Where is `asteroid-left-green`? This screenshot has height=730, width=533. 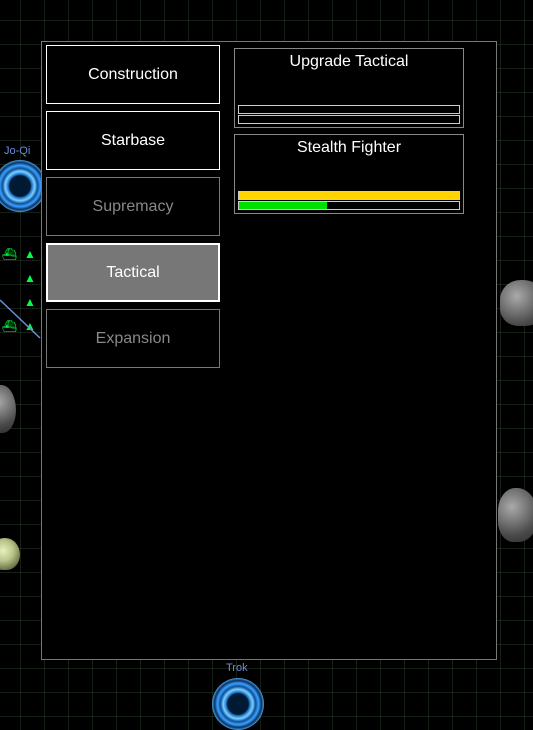
asteroid-left-green is located at coordinates (10, 554).